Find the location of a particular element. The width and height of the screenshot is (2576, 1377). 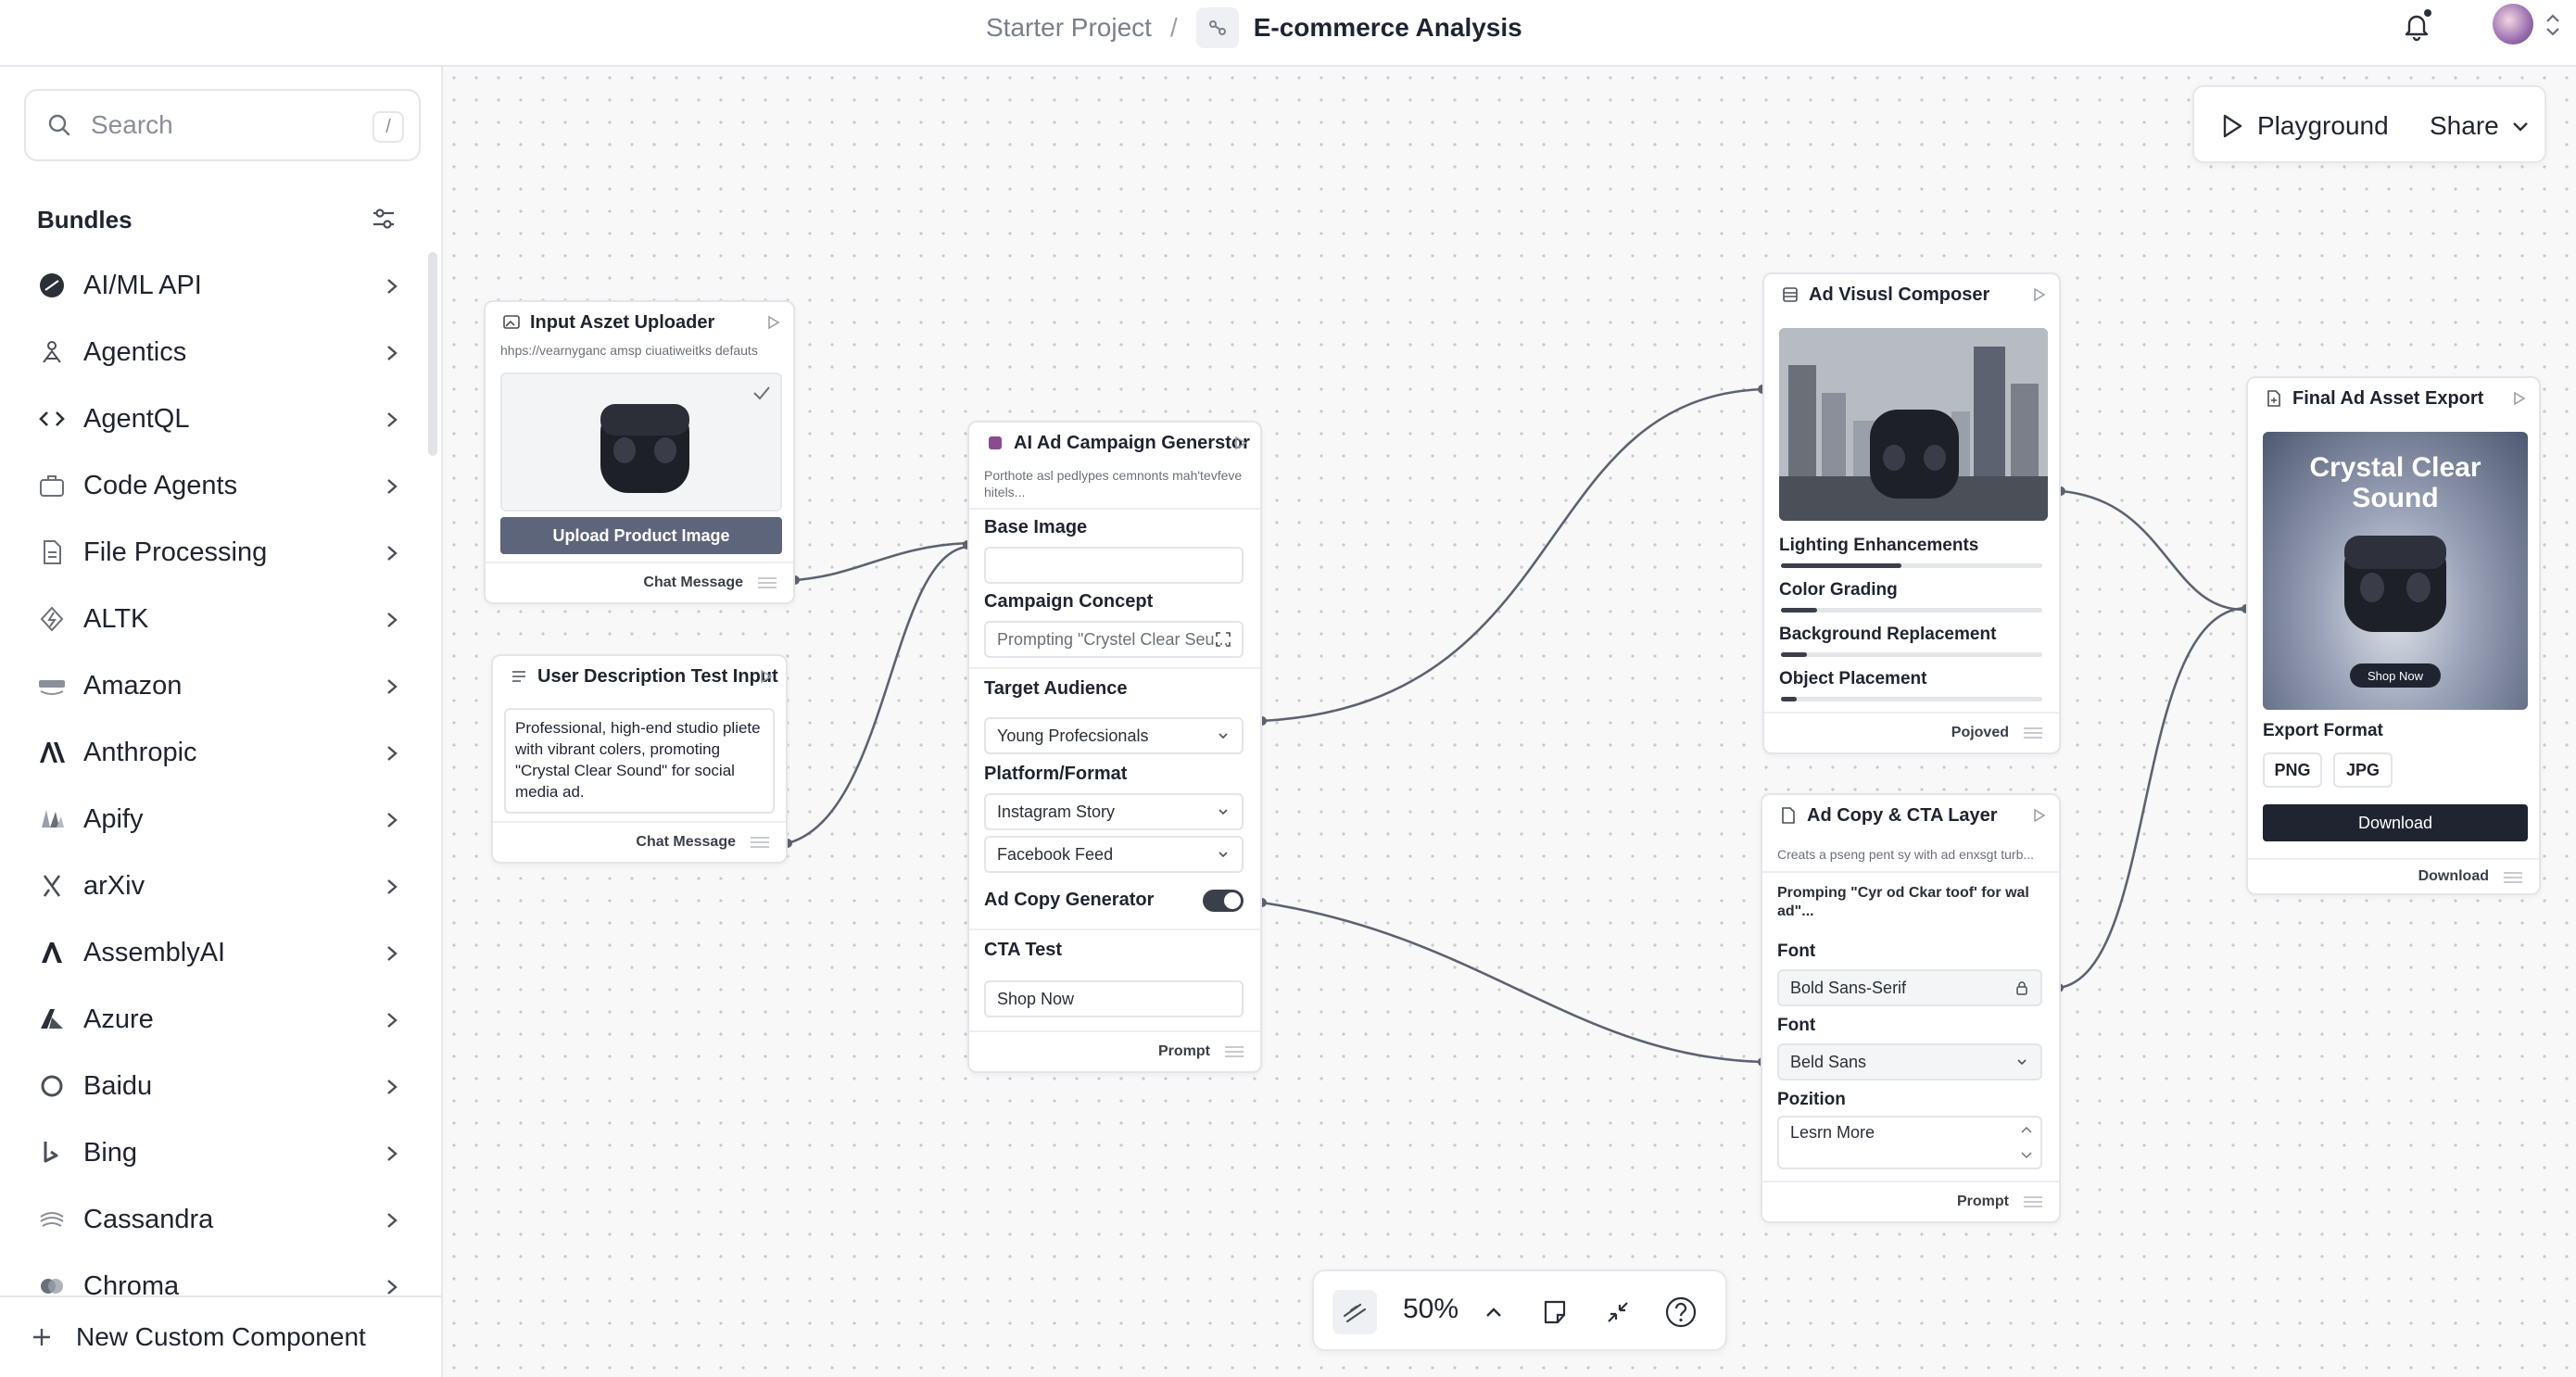

breadcrumb-project: Starter Project is located at coordinates (1069, 28).